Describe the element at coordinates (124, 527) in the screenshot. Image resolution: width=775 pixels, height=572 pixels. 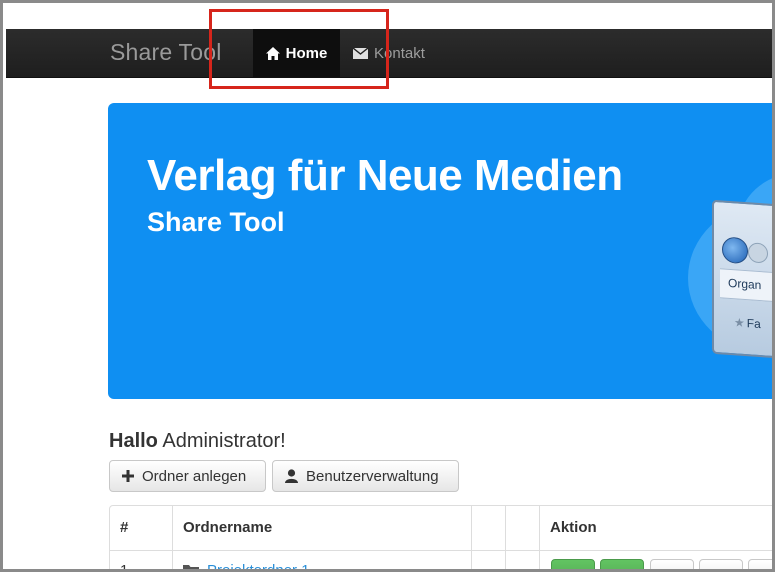
I see `header-number: #` at that location.